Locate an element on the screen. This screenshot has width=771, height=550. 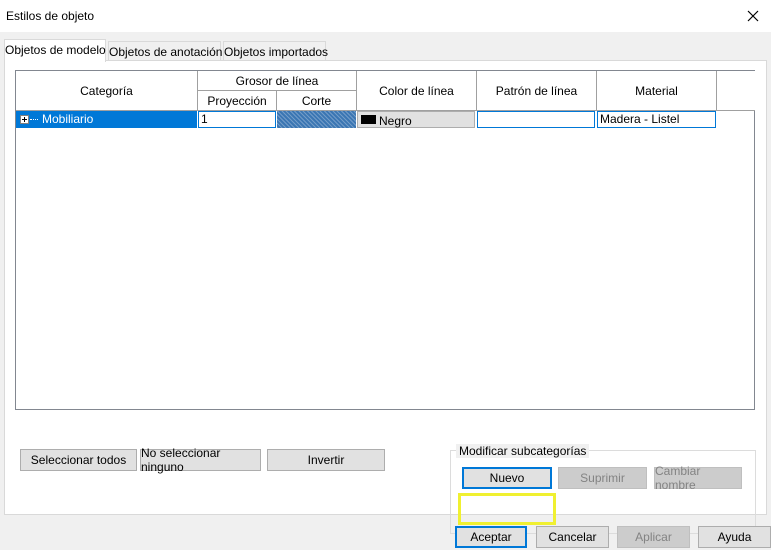
close-icon is located at coordinates (753, 16).